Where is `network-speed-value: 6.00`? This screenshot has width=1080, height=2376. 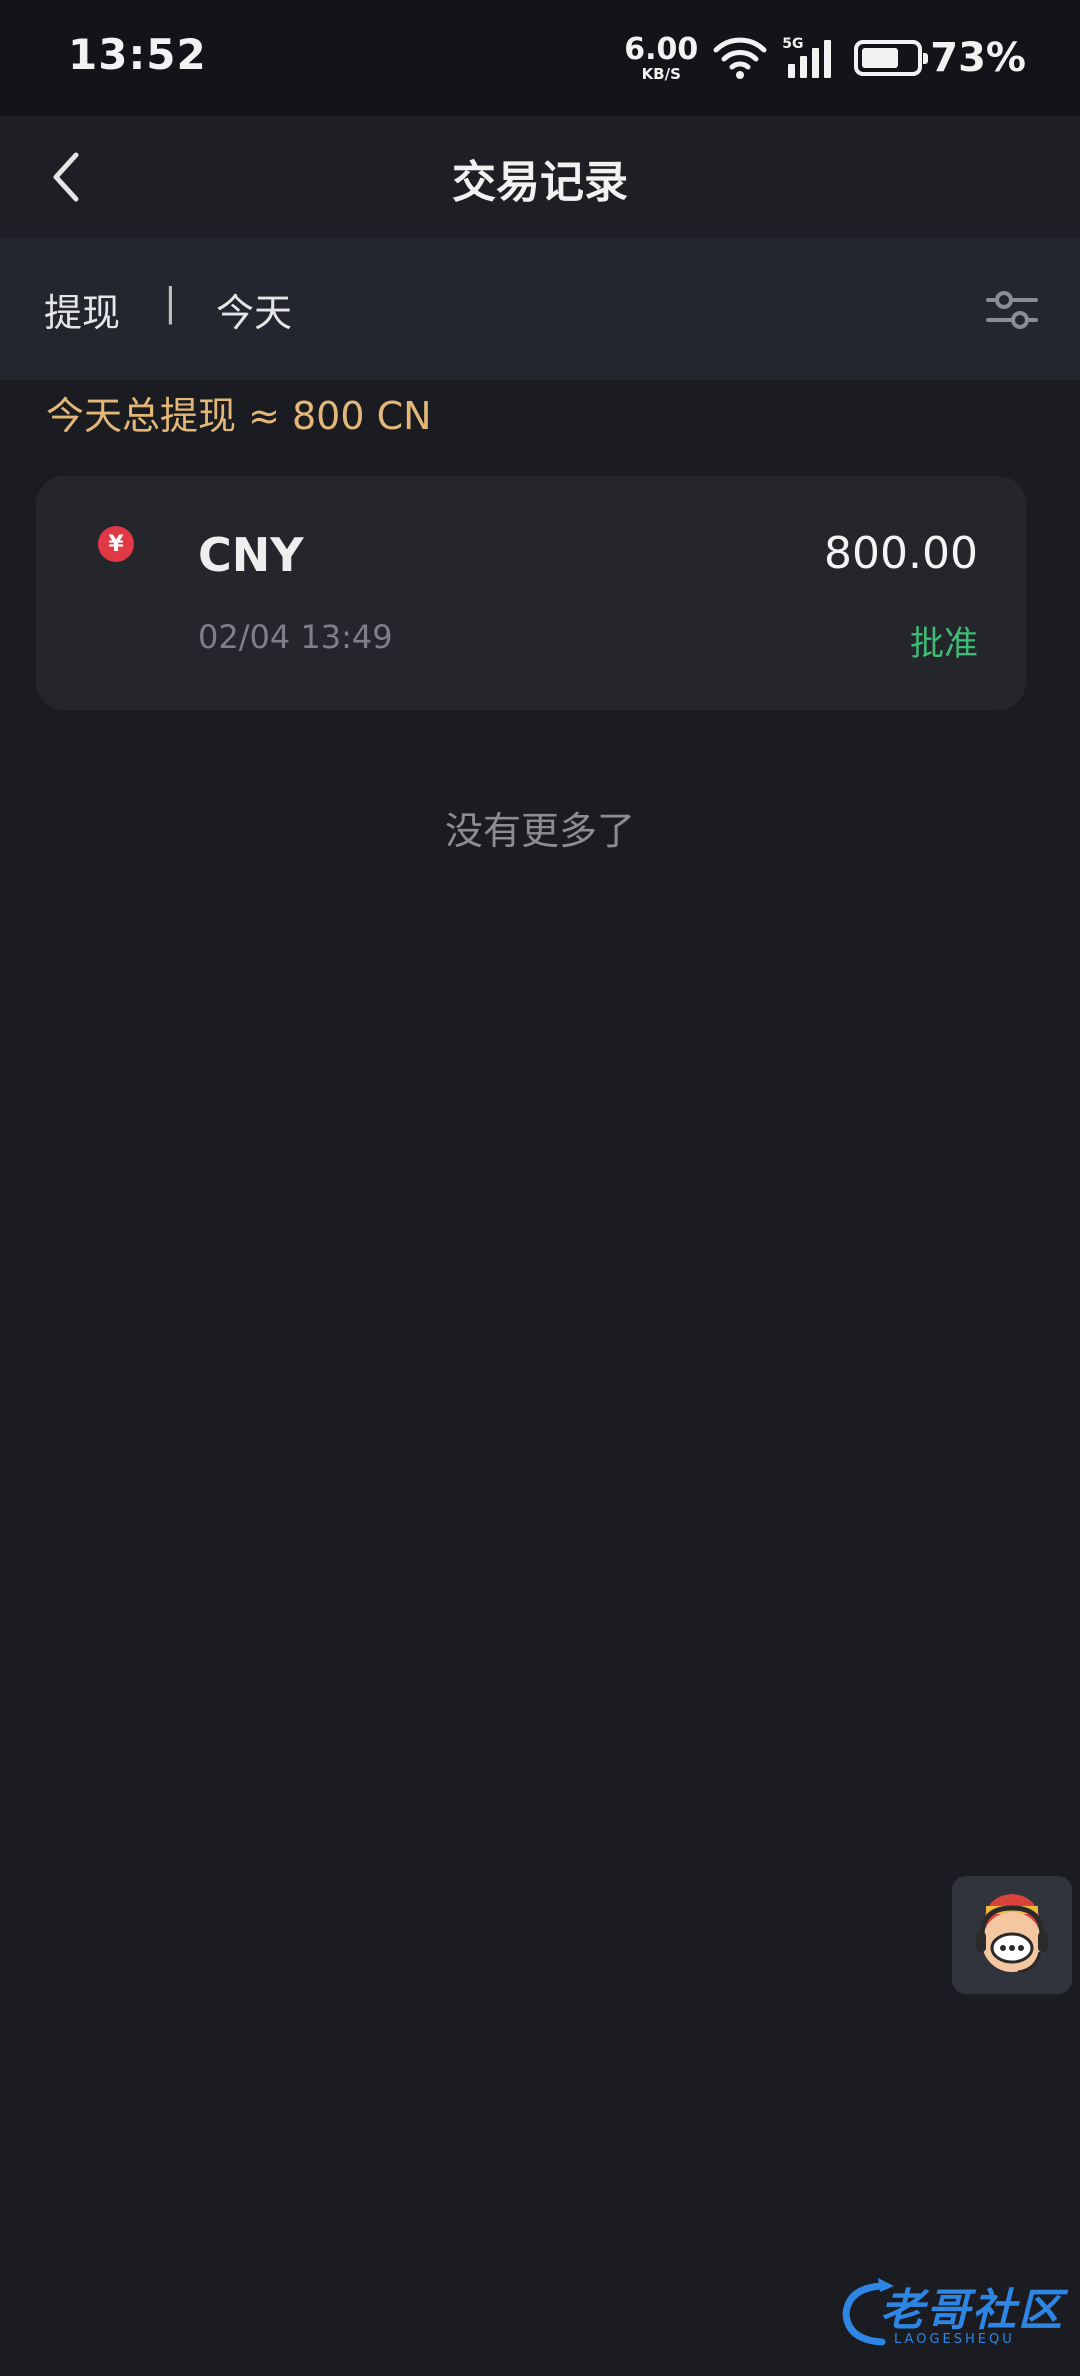 network-speed-value: 6.00 is located at coordinates (661, 49).